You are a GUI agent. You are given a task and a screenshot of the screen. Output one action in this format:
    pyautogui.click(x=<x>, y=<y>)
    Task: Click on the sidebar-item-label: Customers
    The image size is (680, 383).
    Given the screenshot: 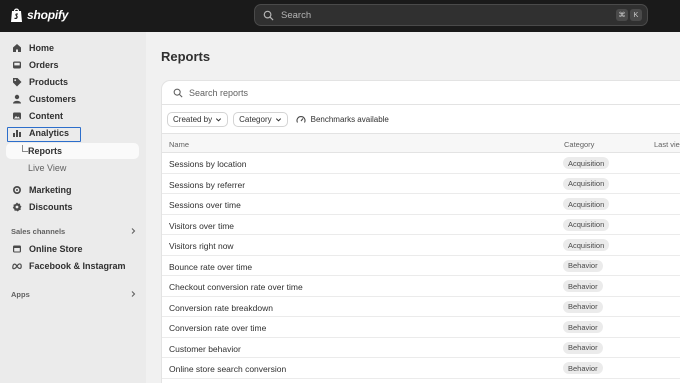 What is the action you would take?
    pyautogui.click(x=53, y=99)
    